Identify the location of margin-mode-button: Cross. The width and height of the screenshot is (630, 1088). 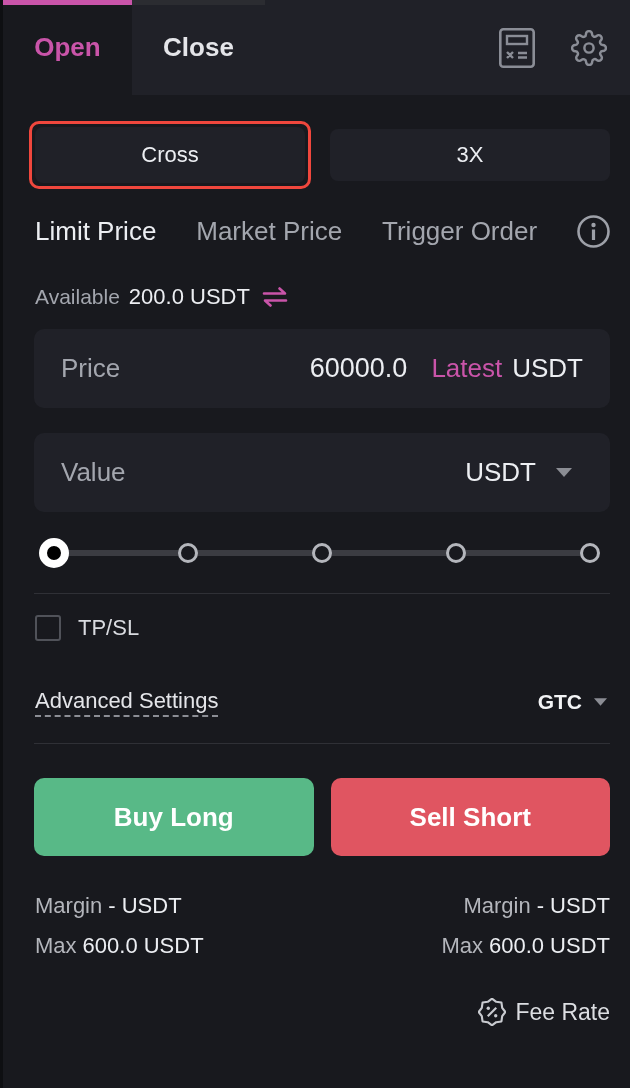
(170, 155).